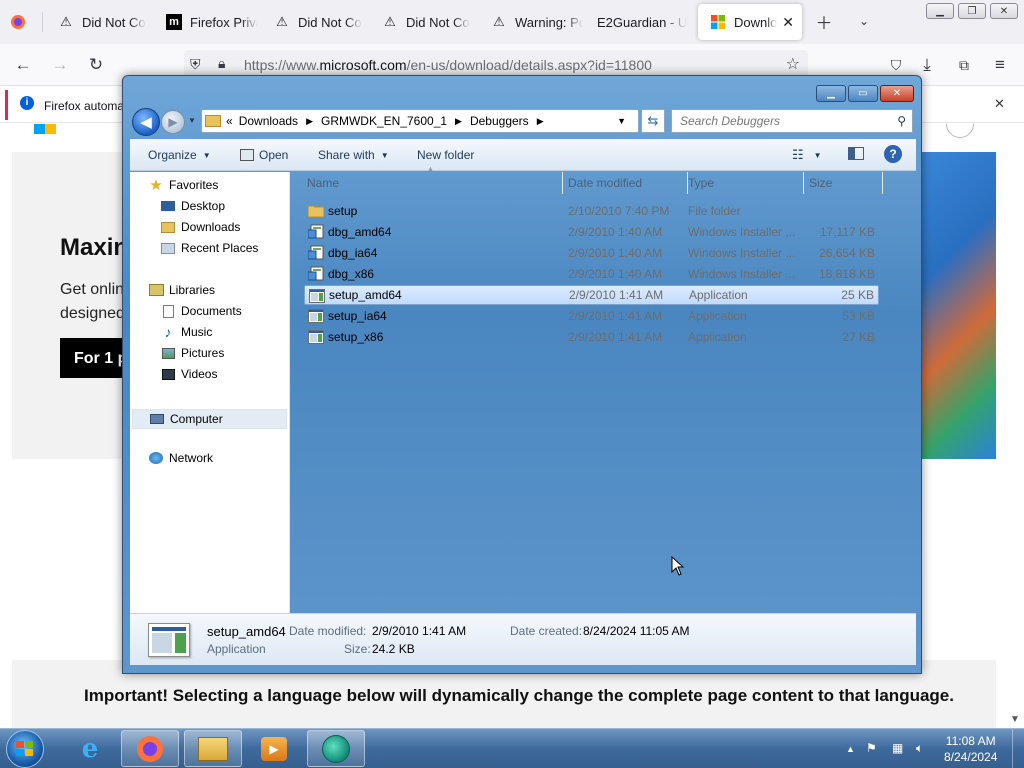  I want to click on bookmark-star-icon: ☆, so click(793, 64).